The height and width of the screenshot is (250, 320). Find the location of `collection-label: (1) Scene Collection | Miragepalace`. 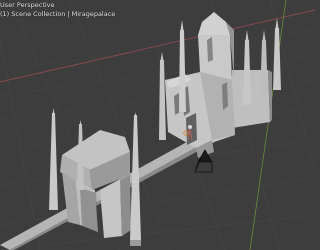

collection-label: (1) Scene Collection | Miragepalace is located at coordinates (58, 14).